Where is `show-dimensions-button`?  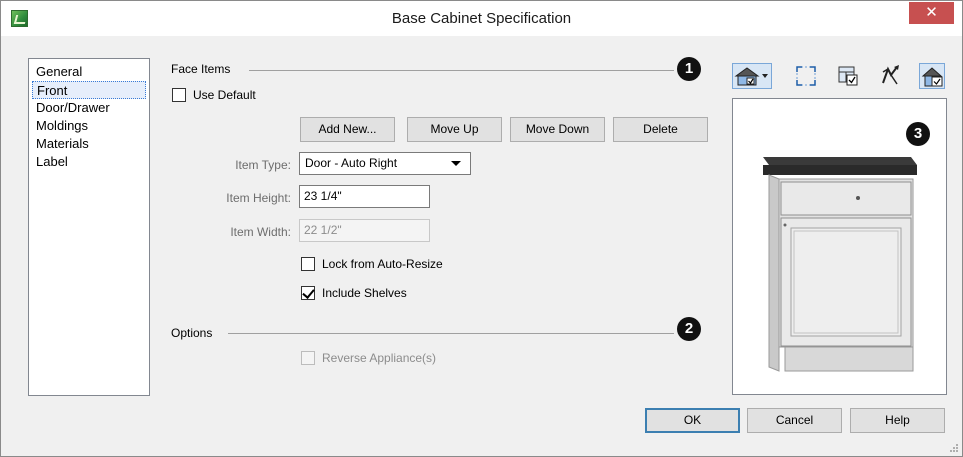
show-dimensions-button is located at coordinates (848, 76).